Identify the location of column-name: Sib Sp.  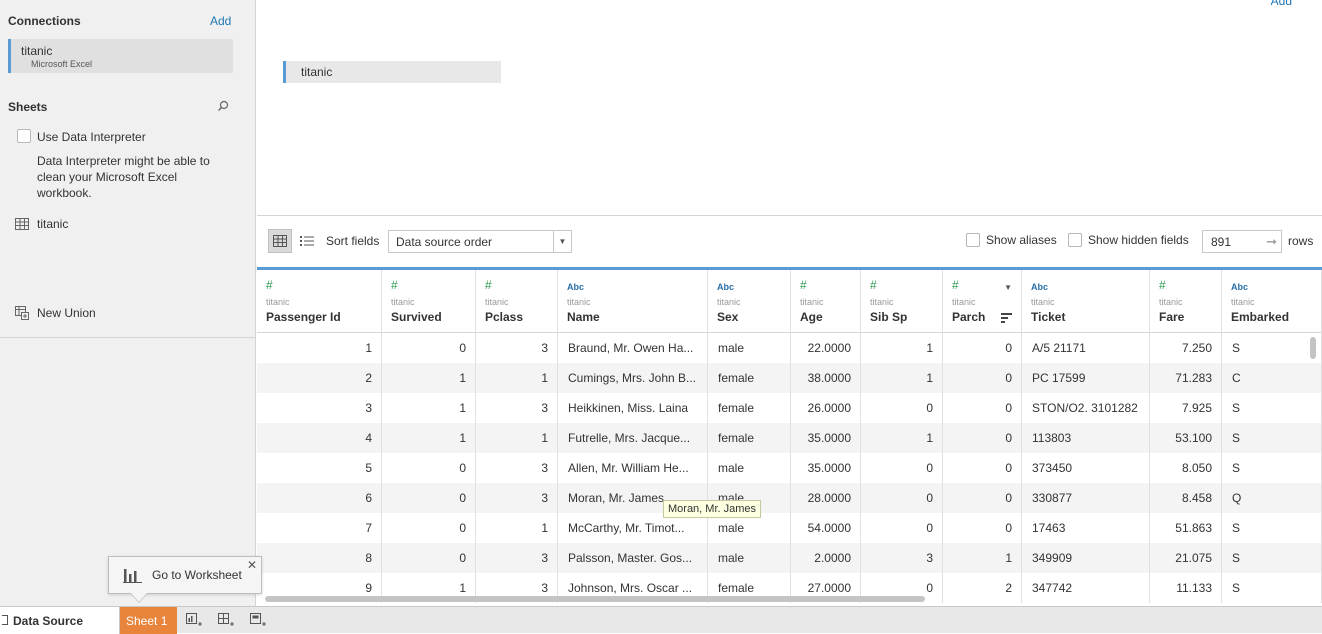
(888, 317).